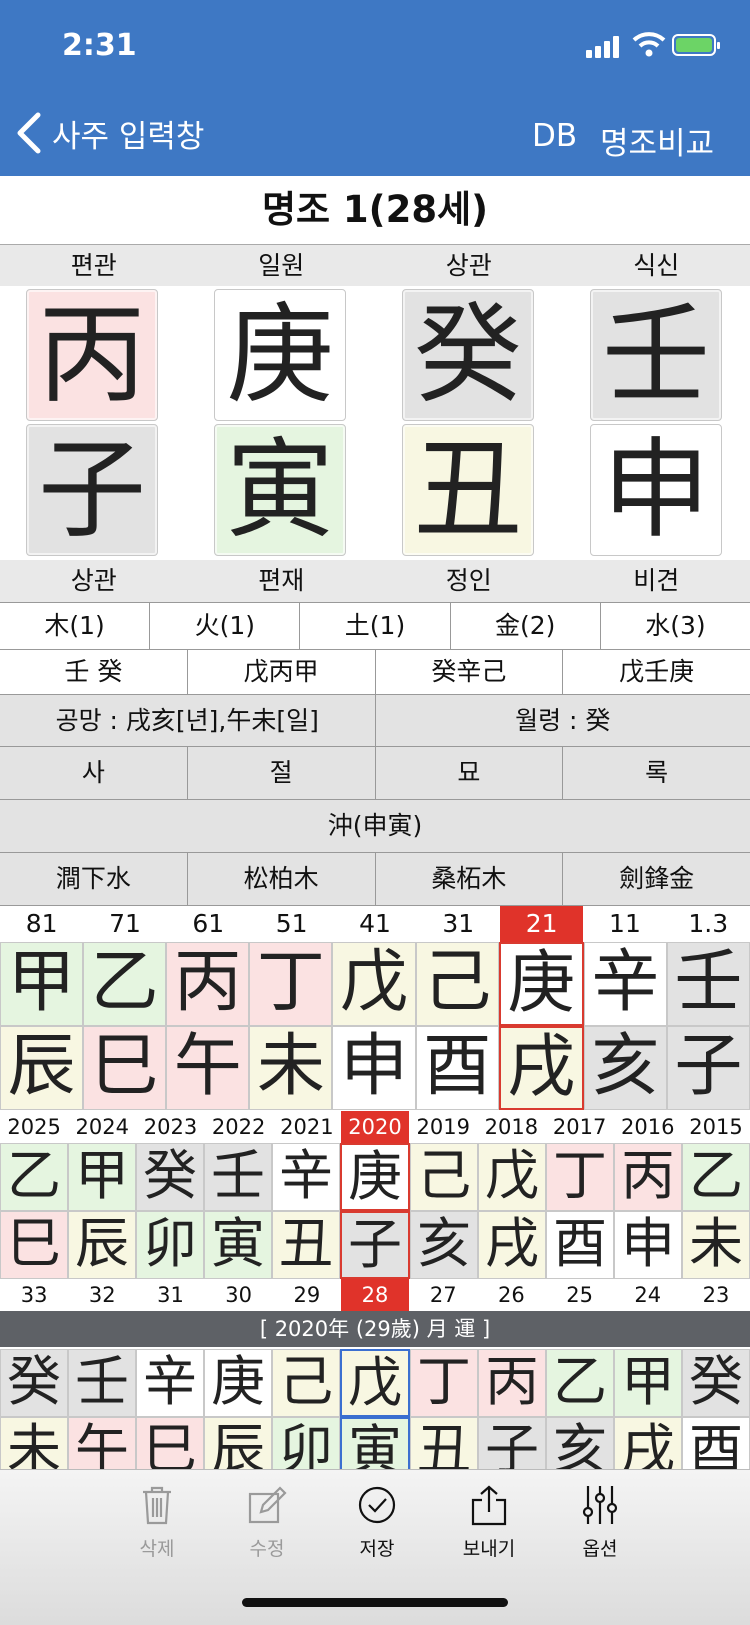 Image resolution: width=750 pixels, height=1625 pixels. What do you see at coordinates (306, 1443) in the screenshot?
I see `wolwoon-branch-cell: 卯` at bounding box center [306, 1443].